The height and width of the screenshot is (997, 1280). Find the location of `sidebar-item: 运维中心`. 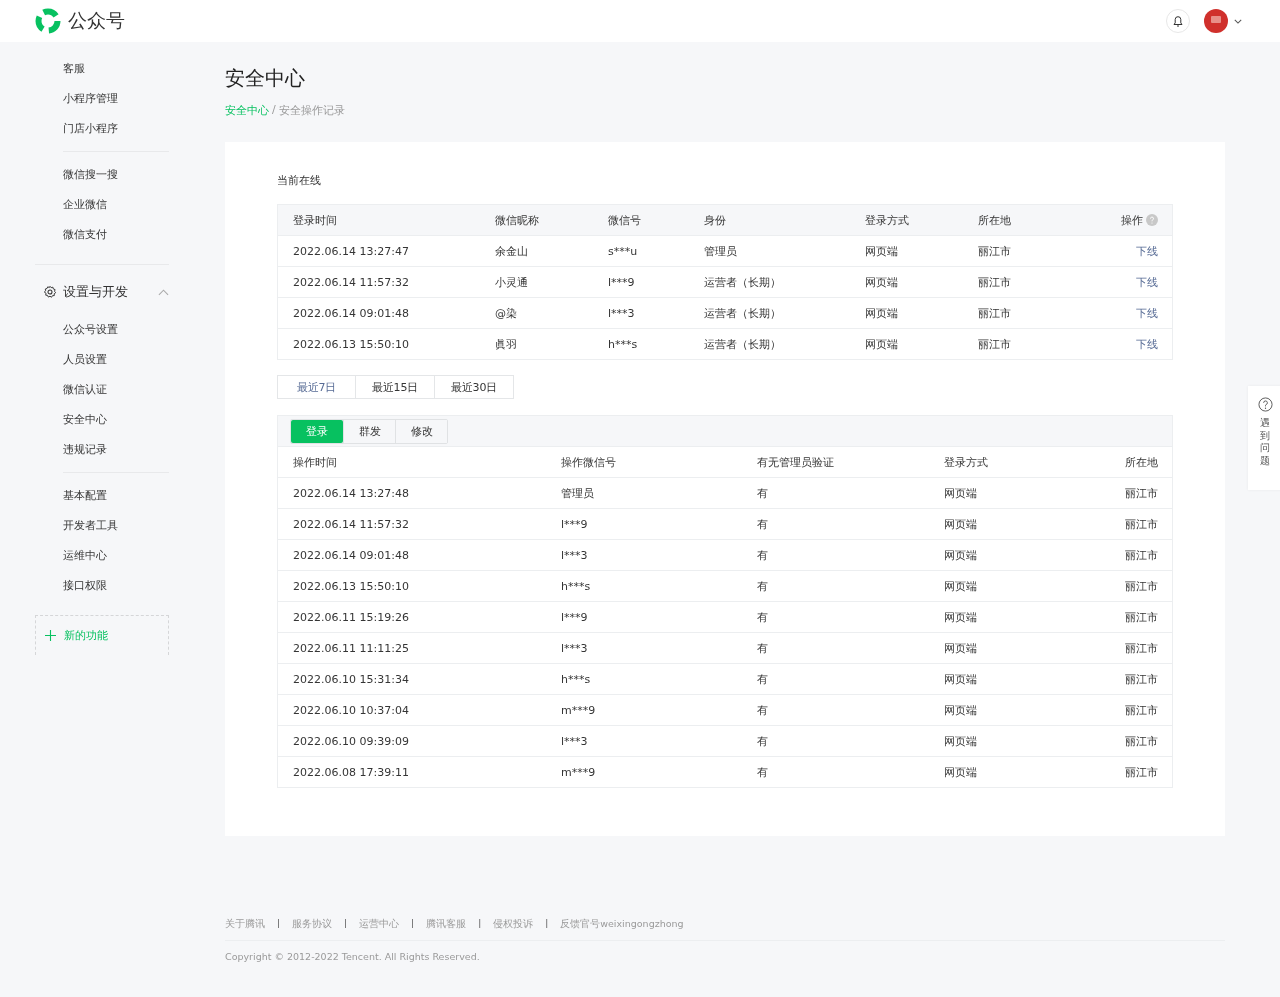

sidebar-item: 运维中心 is located at coordinates (130, 556).